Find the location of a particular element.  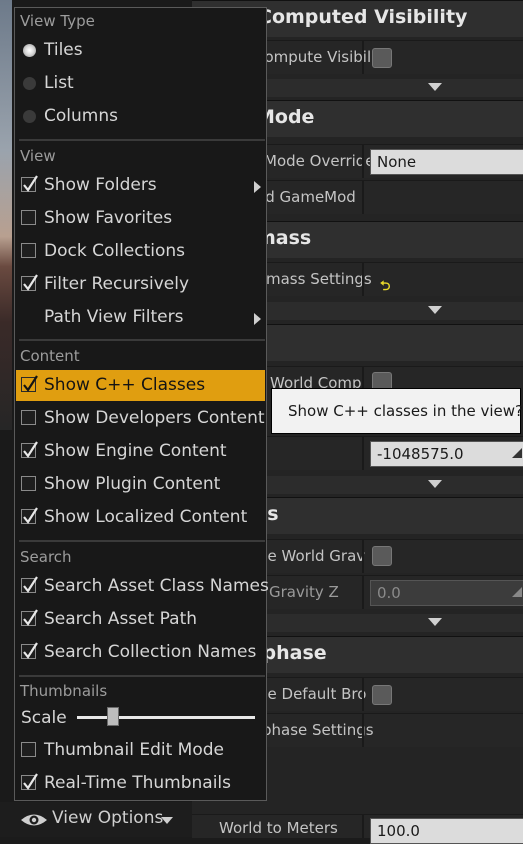

slider-handle is located at coordinates (112, 716).